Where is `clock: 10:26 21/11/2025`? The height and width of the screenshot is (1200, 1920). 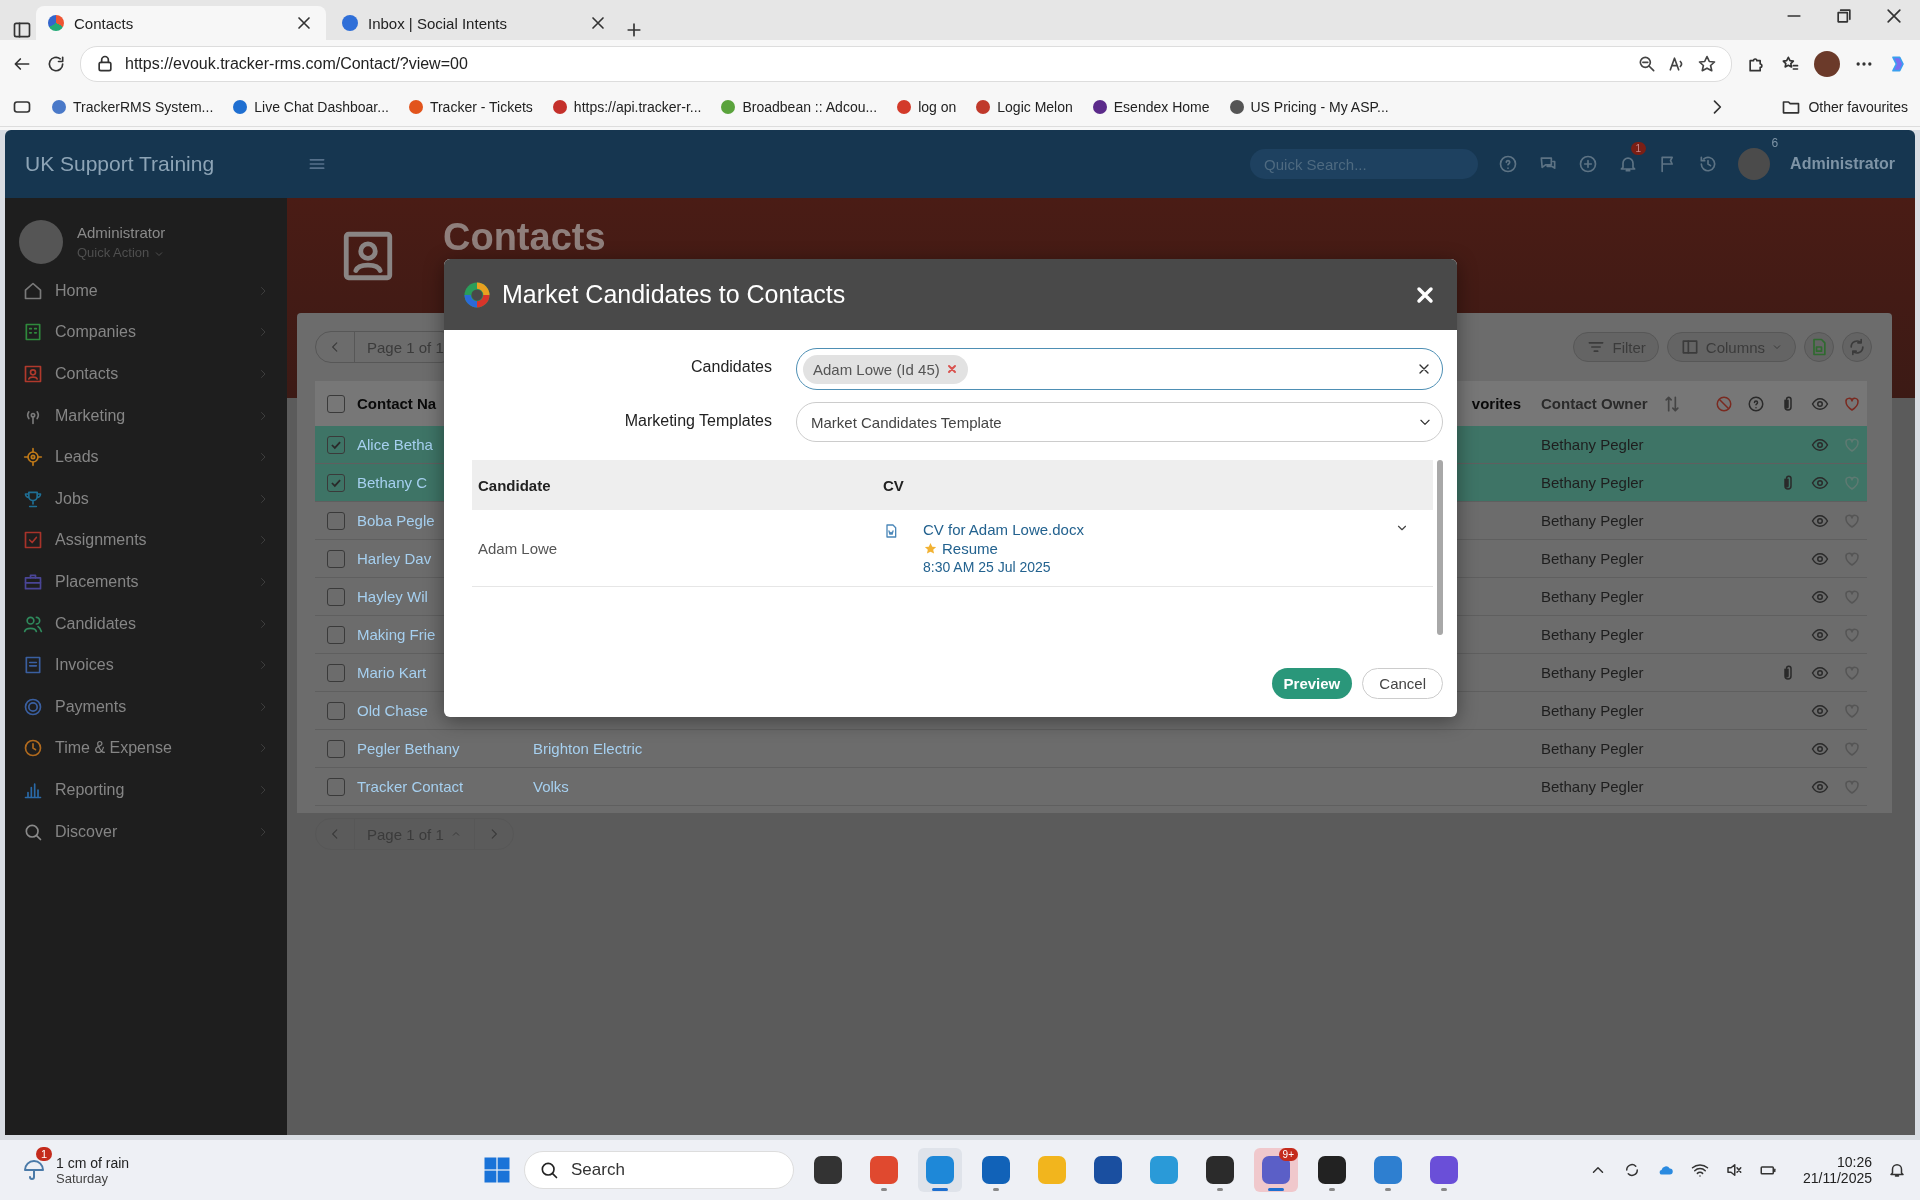 clock: 10:26 21/11/2025 is located at coordinates (1837, 1170).